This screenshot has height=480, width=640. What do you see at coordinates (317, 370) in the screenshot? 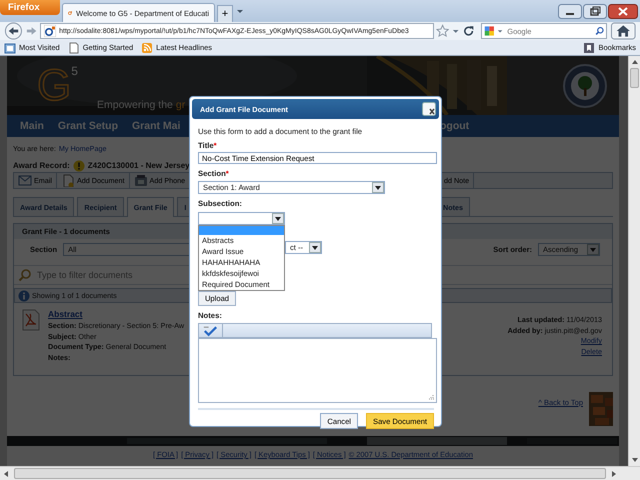
I see `notes-field` at bounding box center [317, 370].